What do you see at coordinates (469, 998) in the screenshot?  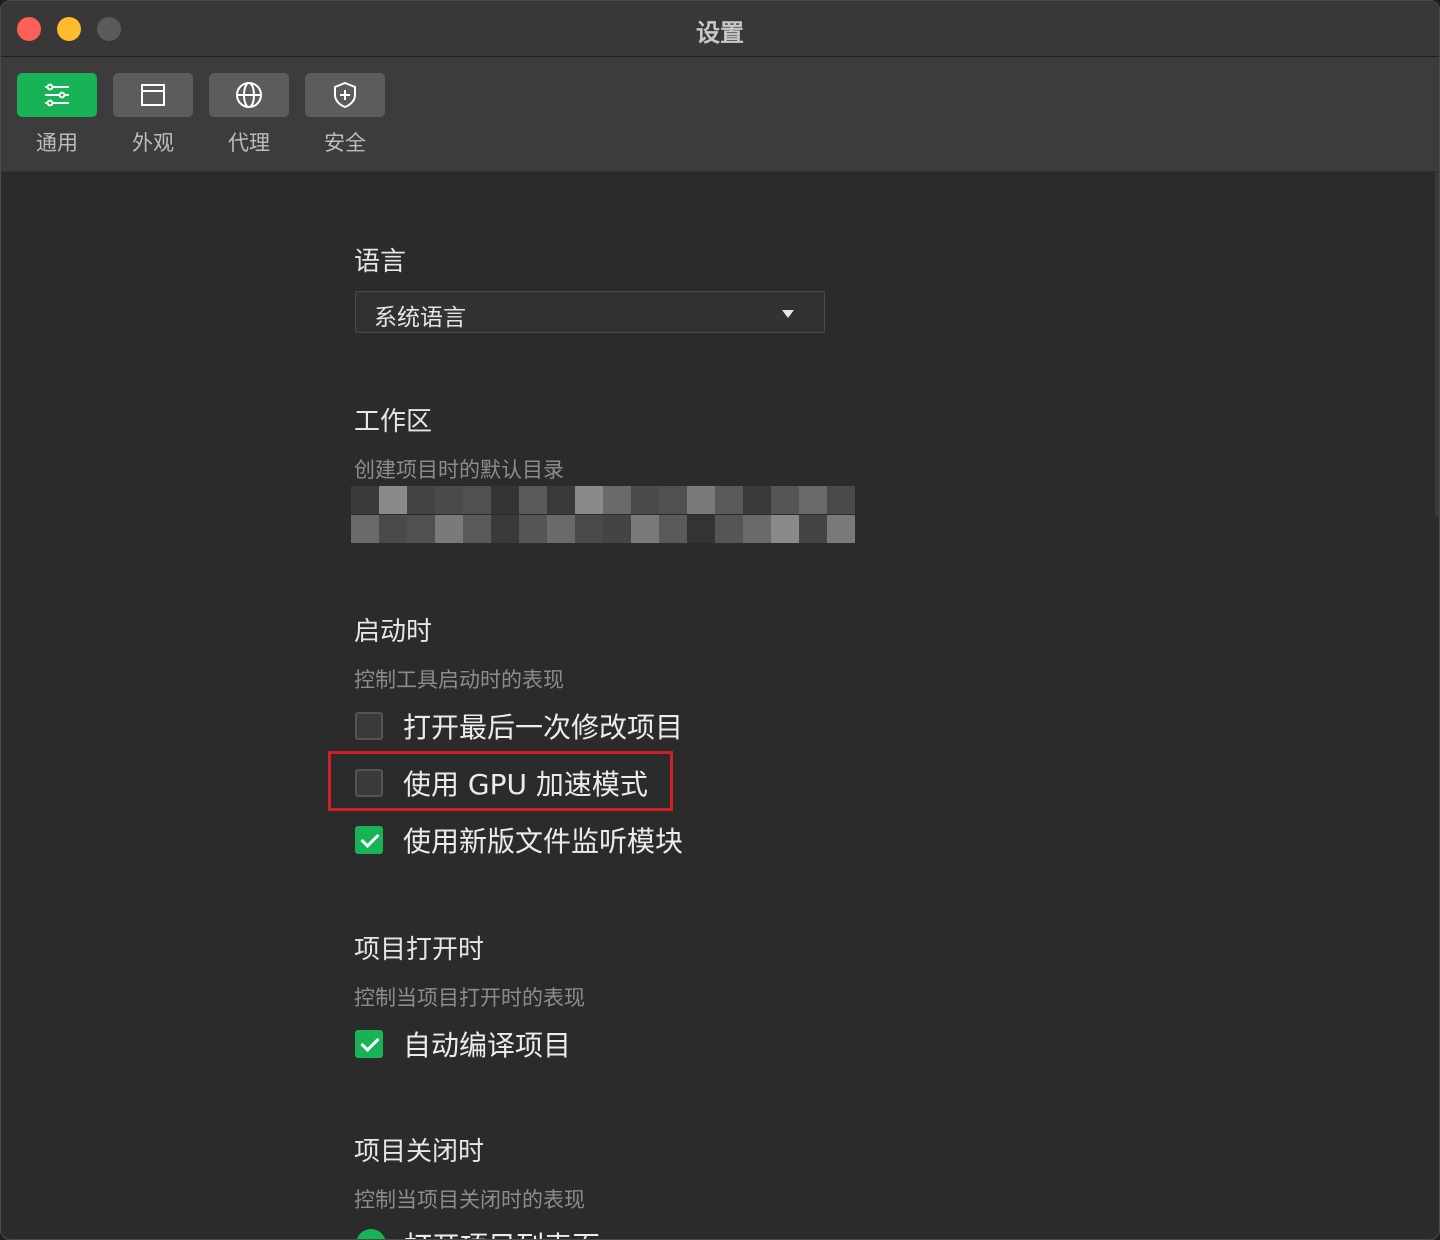 I see `project-open-description: 控制当项目打开时的表现` at bounding box center [469, 998].